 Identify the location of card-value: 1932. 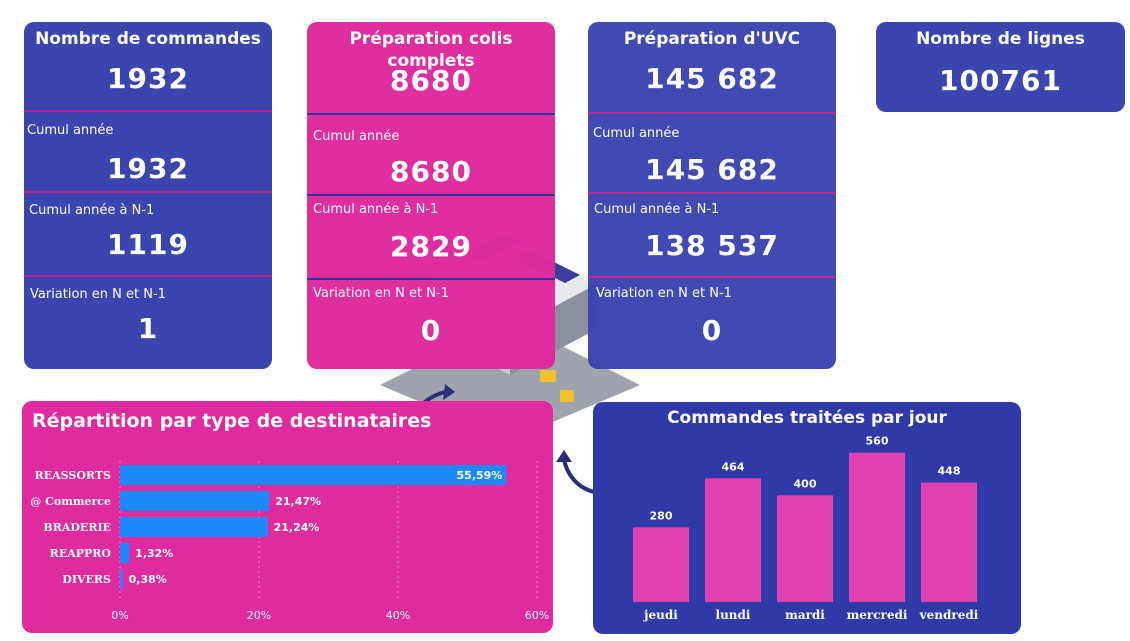
(148, 78).